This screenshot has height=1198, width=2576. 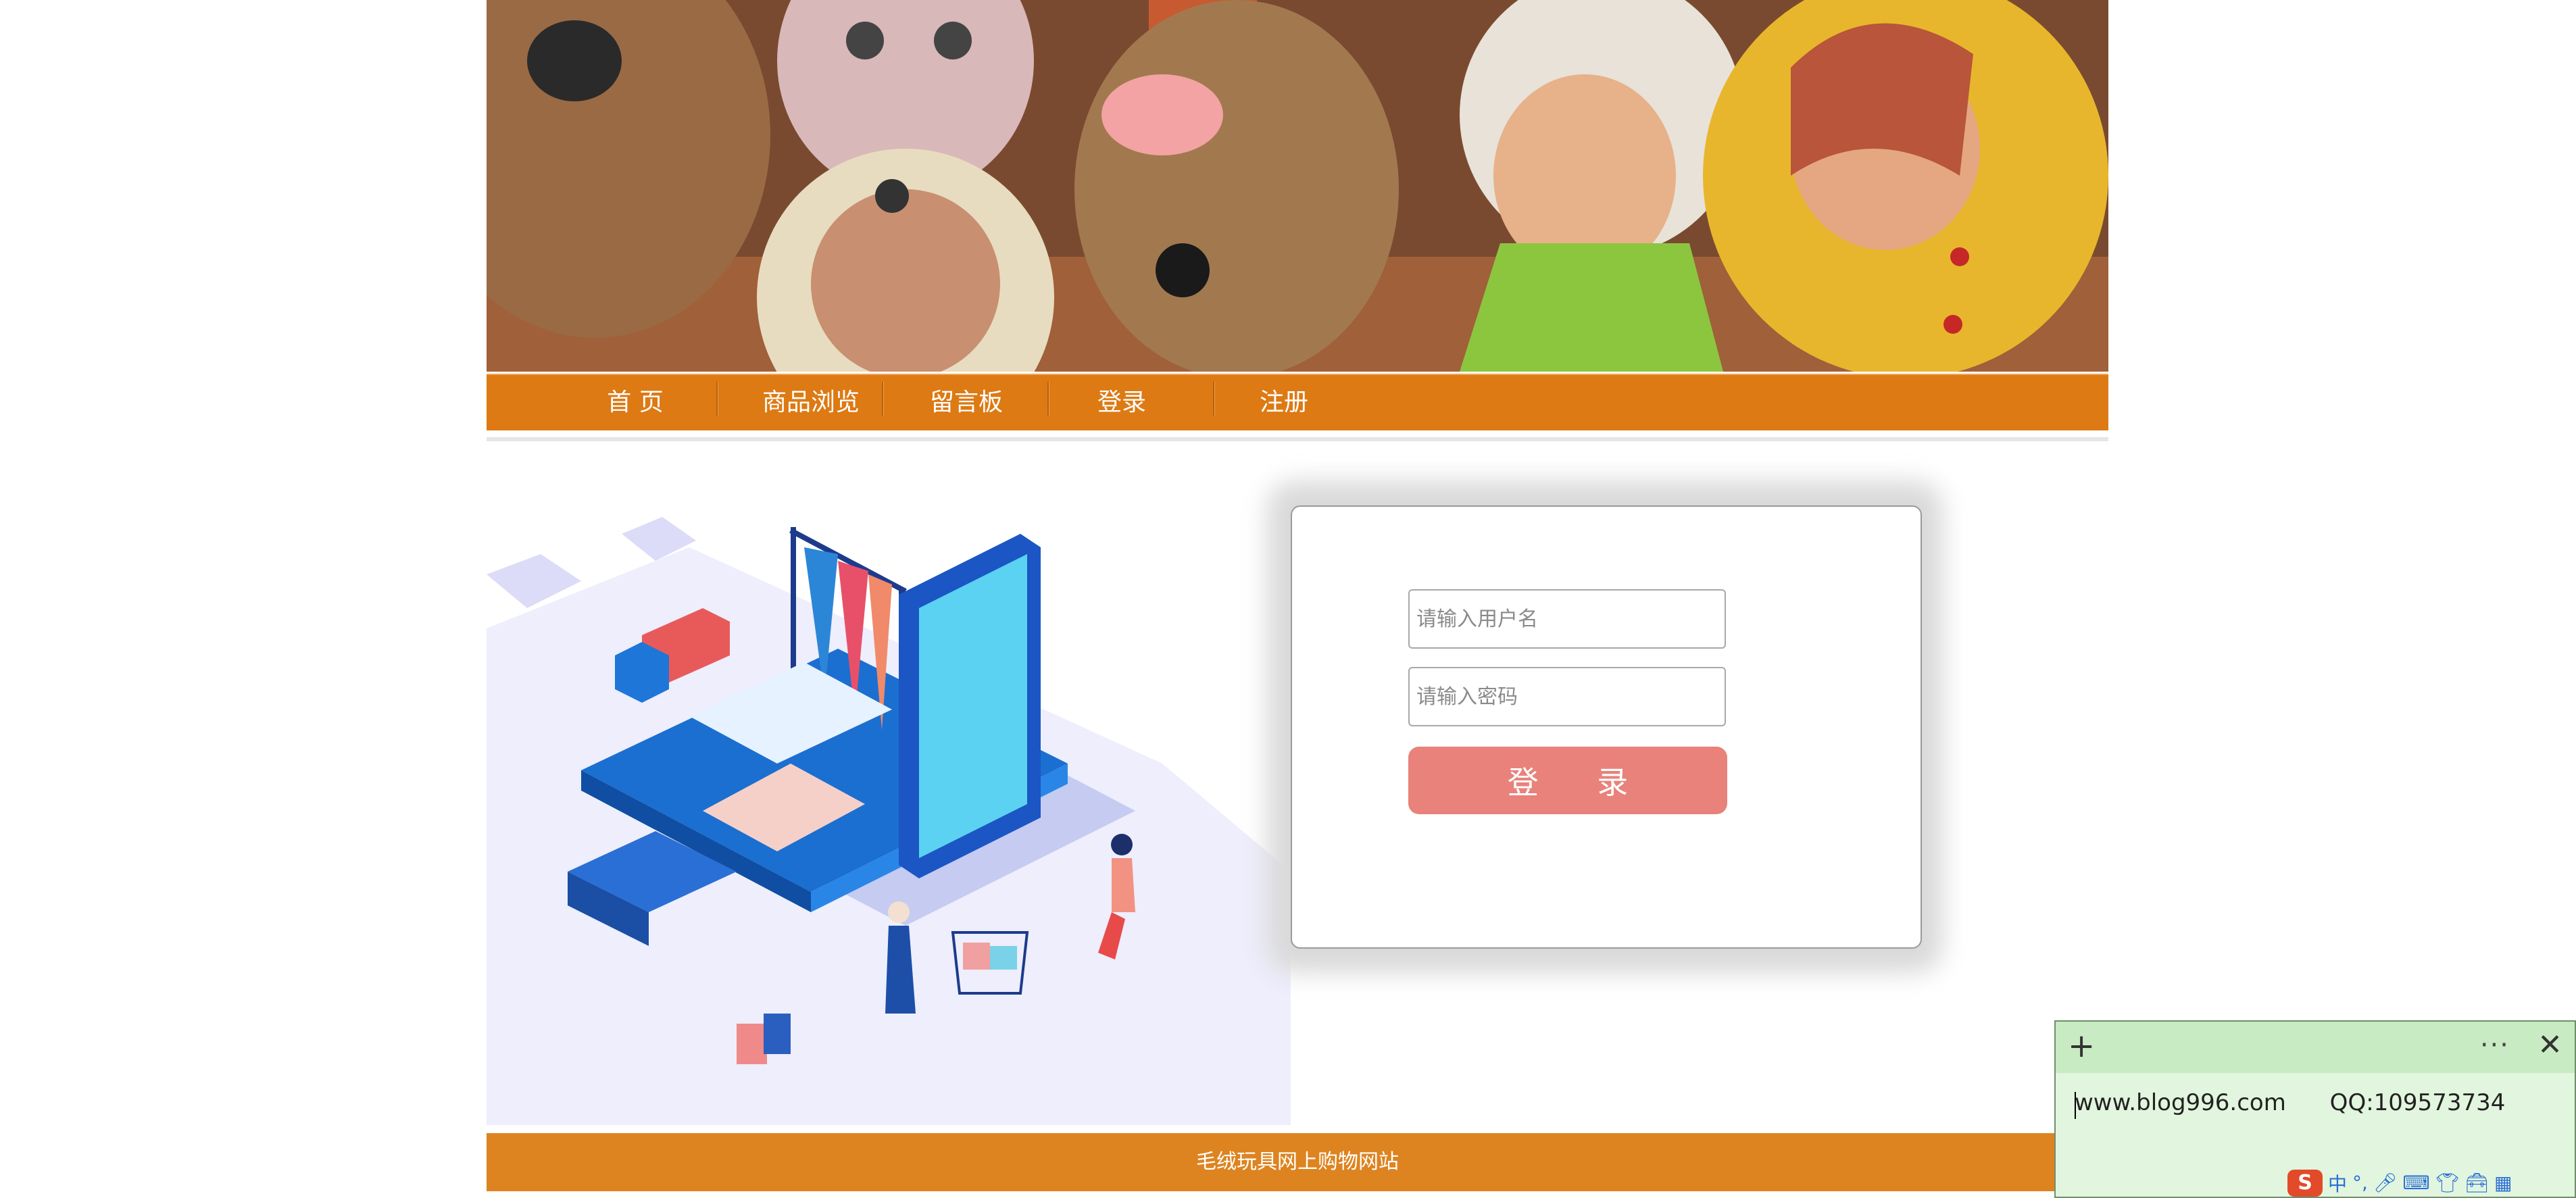 I want to click on close-icon: ✕, so click(x=2550, y=1045).